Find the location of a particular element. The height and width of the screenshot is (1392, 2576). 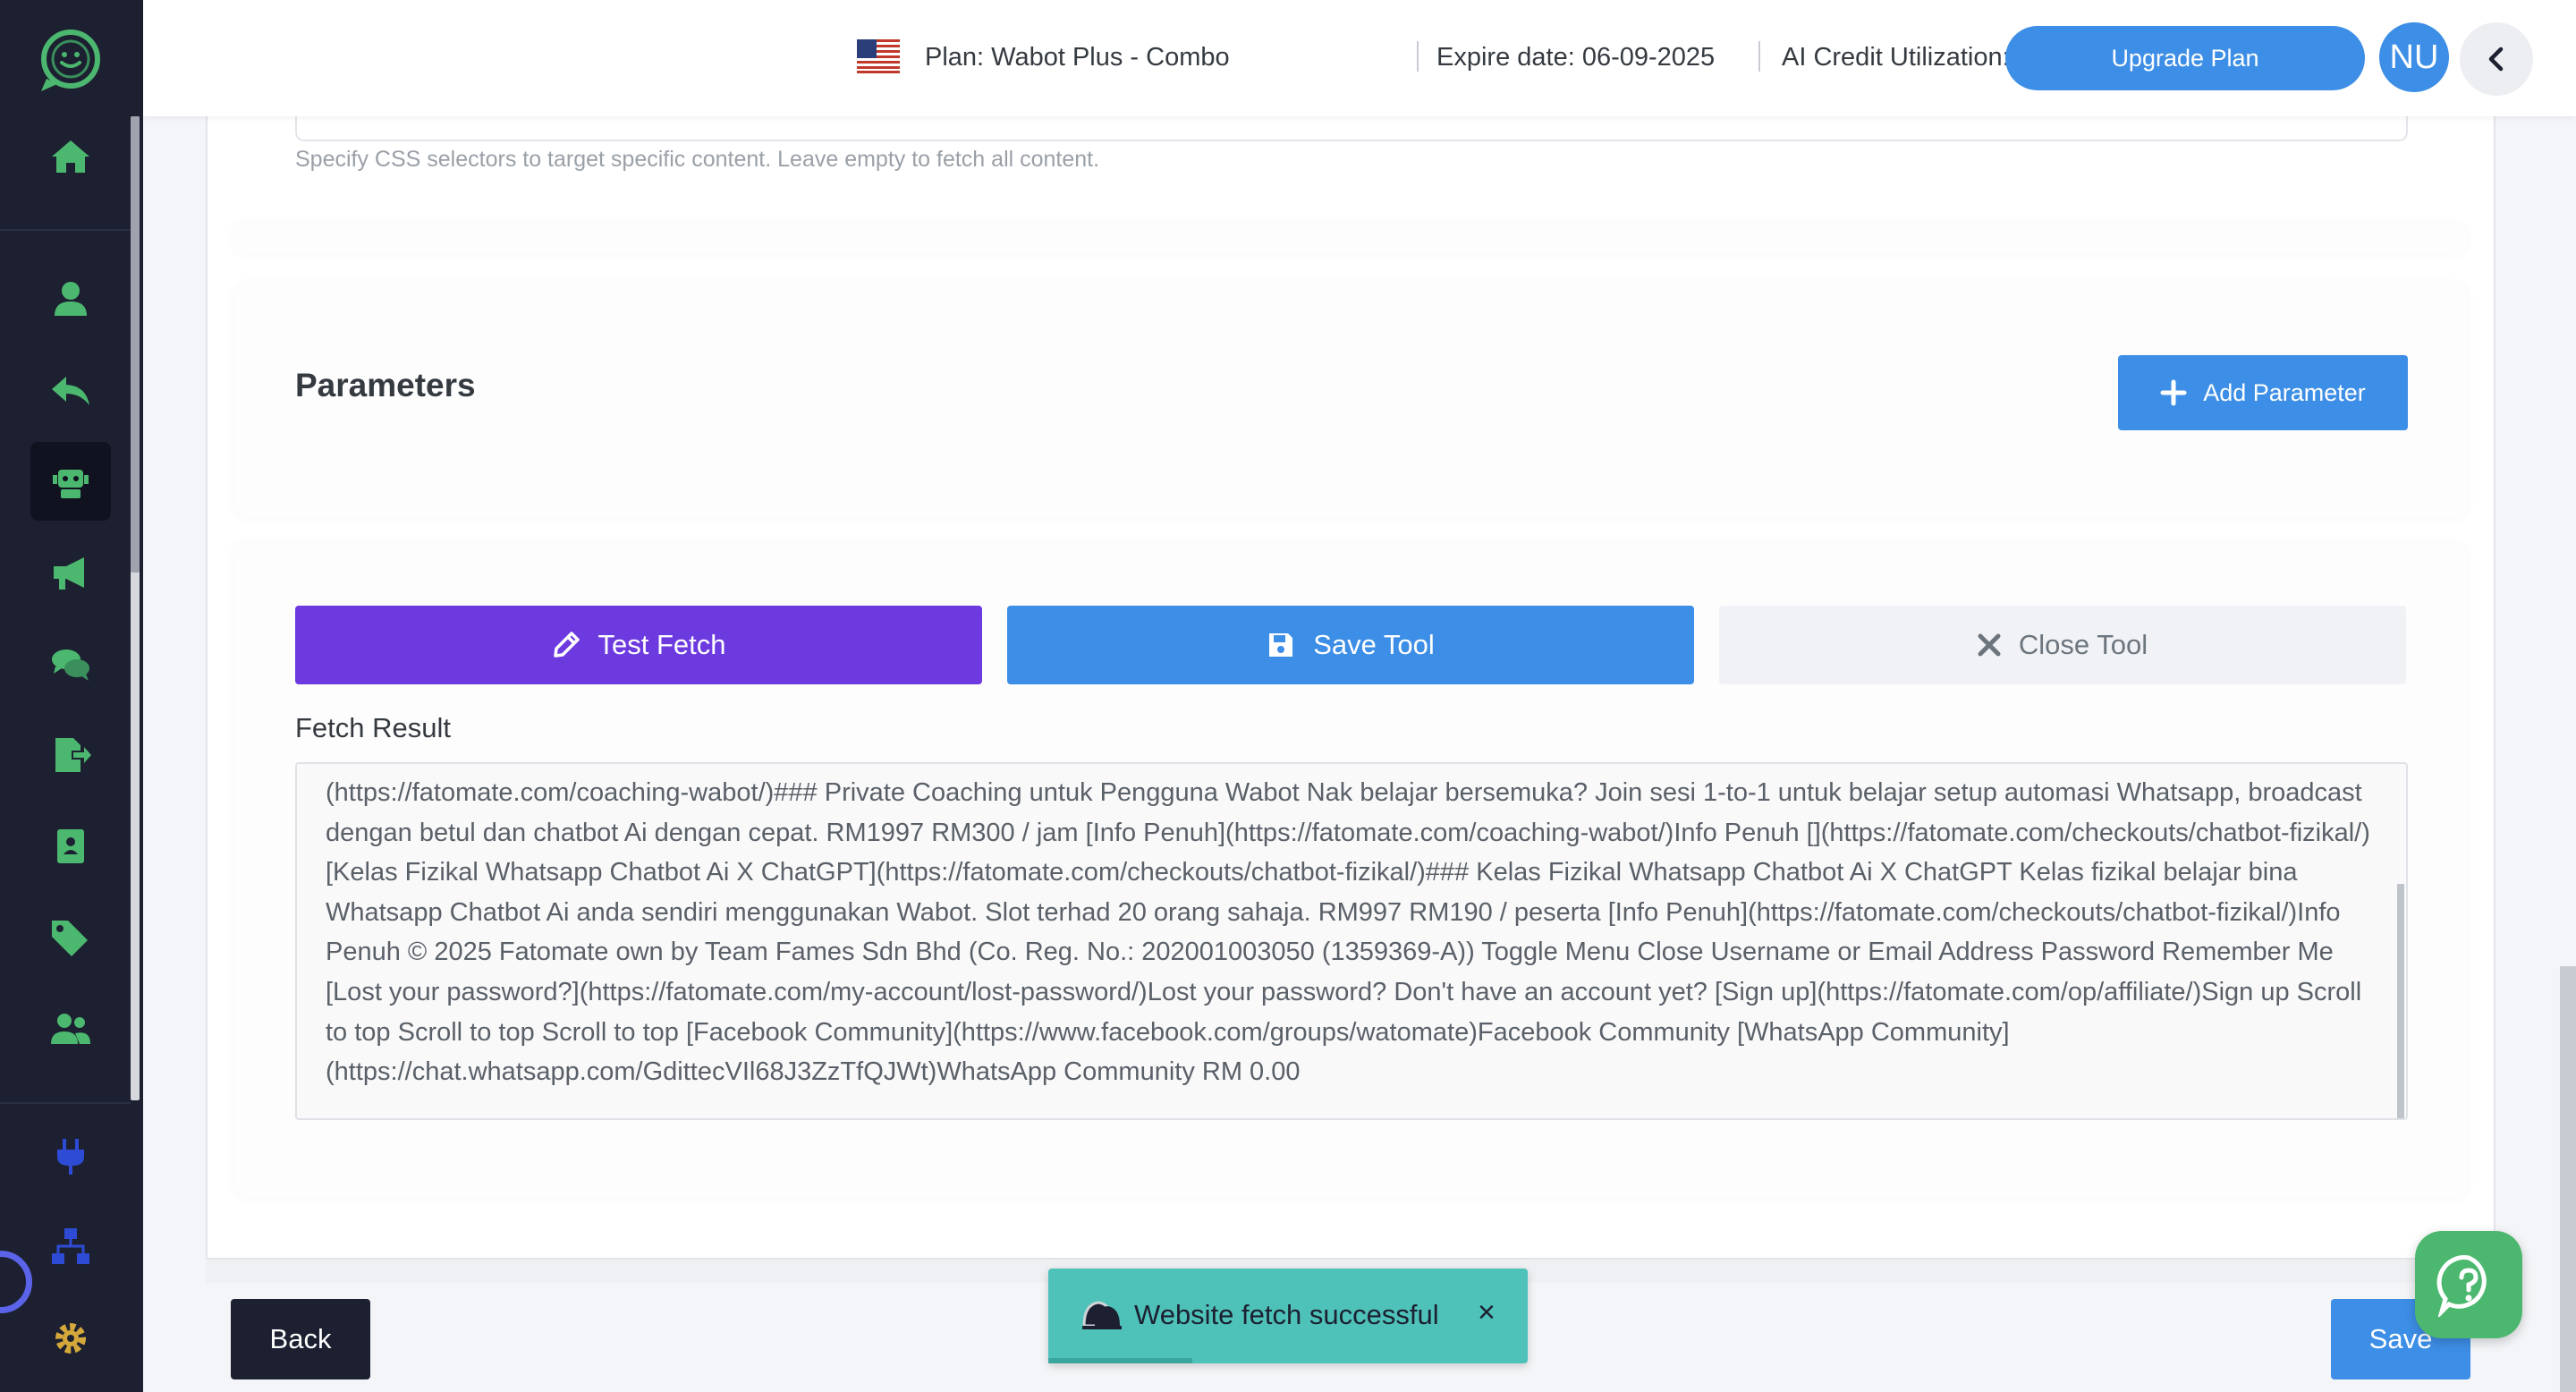

tag-icon is located at coordinates (70, 938).